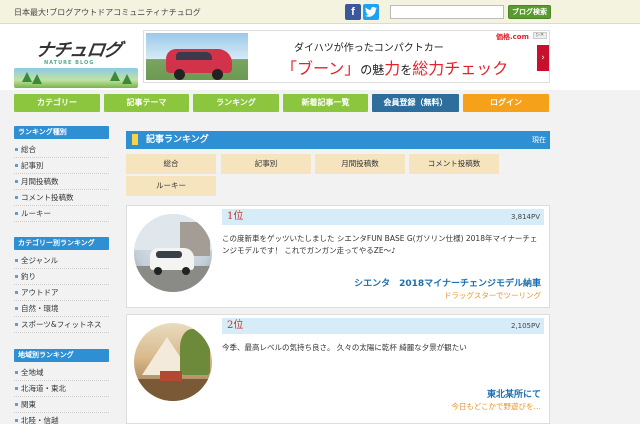 The image size is (640, 424). What do you see at coordinates (61, 355) in the screenshot?
I see `region-ranking-heading: 地域別ランキング` at bounding box center [61, 355].